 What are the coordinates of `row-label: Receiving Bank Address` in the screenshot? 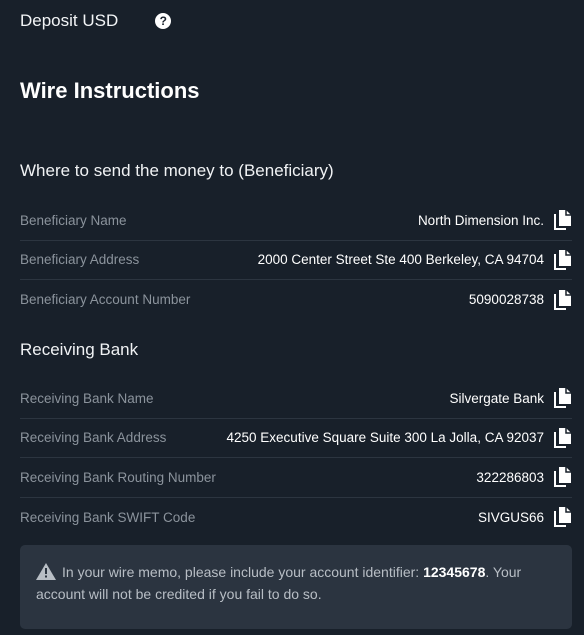 It's located at (93, 438).